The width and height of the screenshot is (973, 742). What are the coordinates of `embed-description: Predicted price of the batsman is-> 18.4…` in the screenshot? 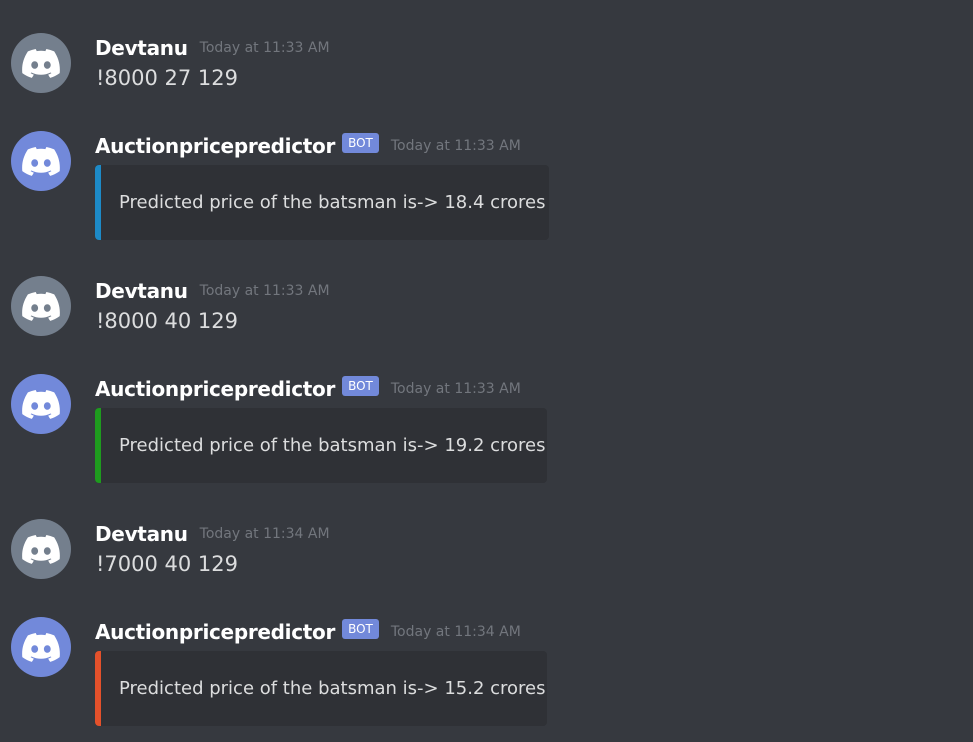 It's located at (332, 202).